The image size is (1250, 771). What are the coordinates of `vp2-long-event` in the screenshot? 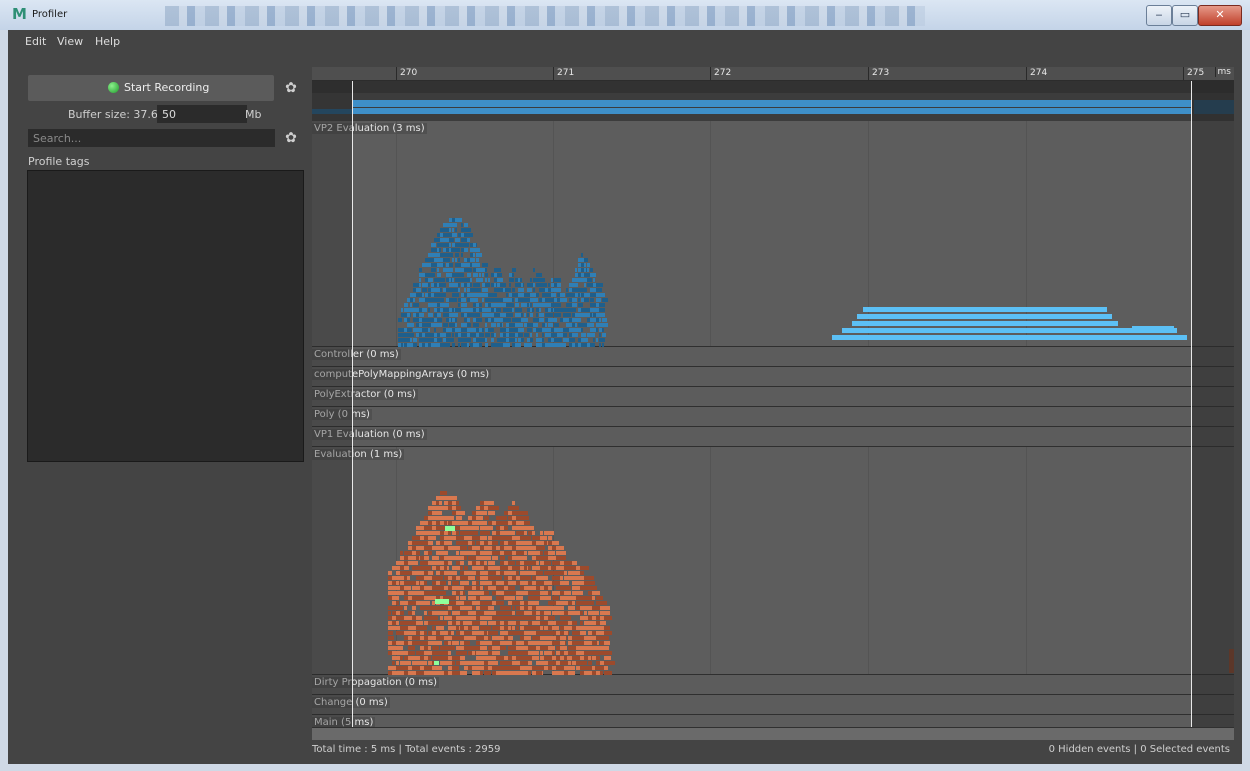 It's located at (1153, 328).